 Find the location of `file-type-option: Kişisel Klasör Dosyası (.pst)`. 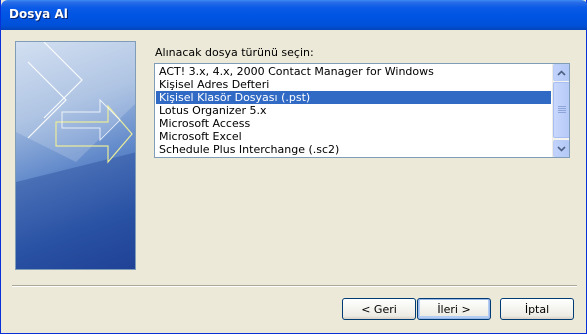

file-type-option: Kişisel Klasör Dosyası (.pst) is located at coordinates (353, 97).